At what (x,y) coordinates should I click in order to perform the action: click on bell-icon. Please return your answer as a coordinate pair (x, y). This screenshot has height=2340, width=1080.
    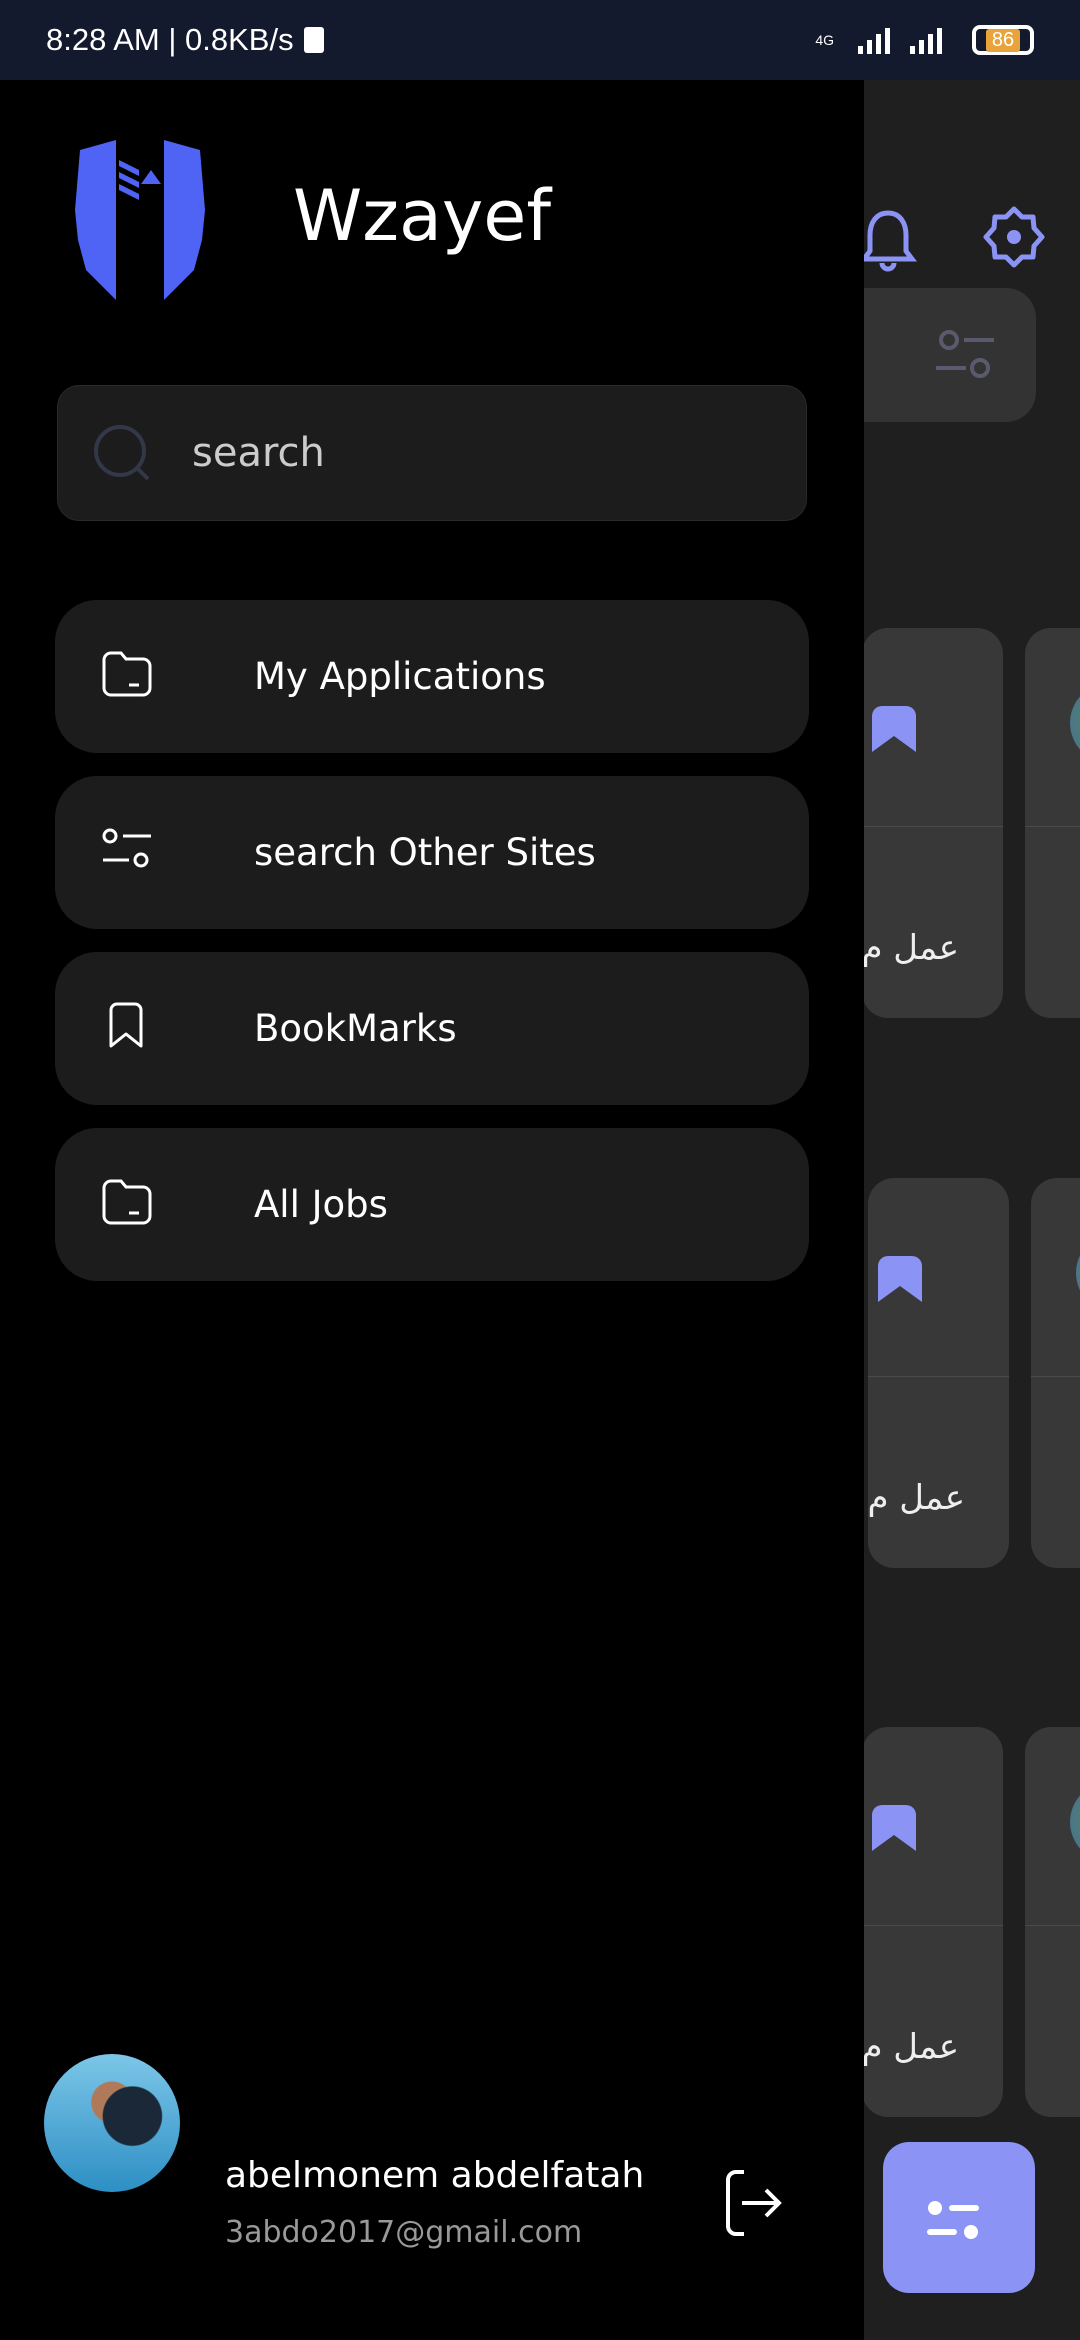
    Looking at the image, I should click on (888, 240).